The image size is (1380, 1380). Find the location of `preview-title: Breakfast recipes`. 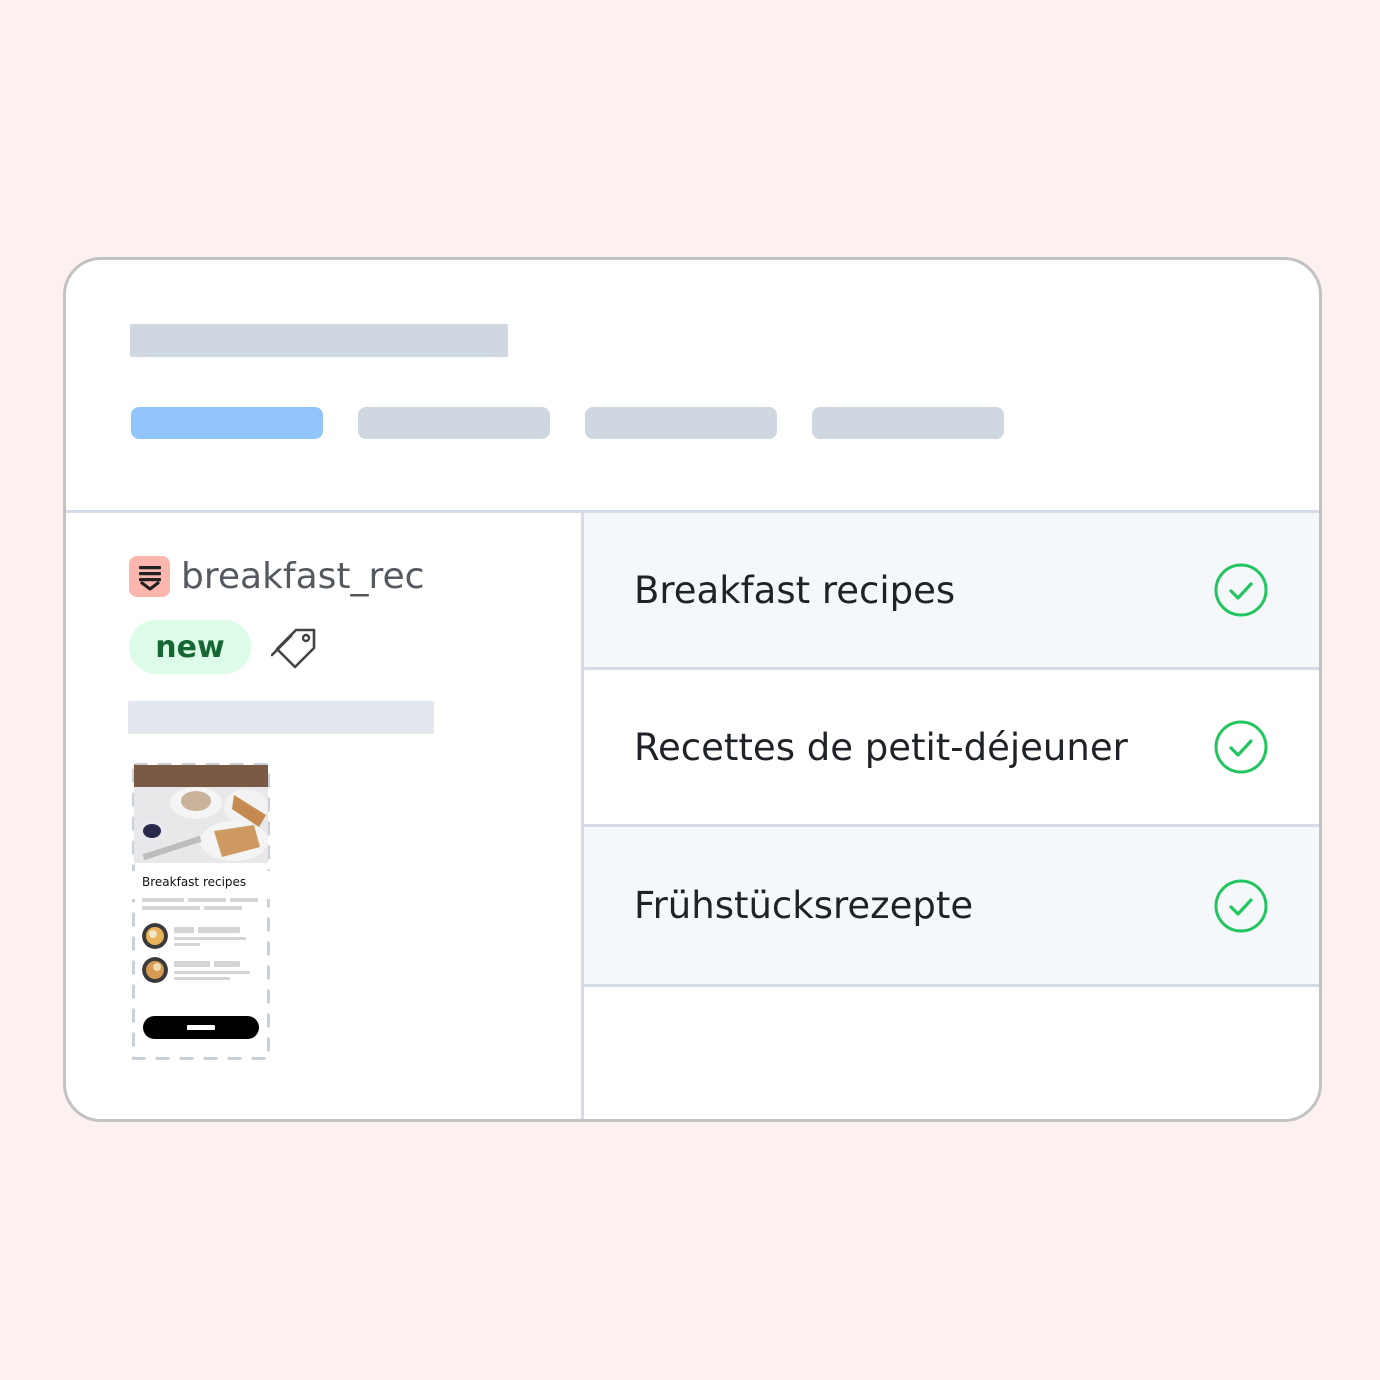

preview-title: Breakfast recipes is located at coordinates (201, 885).